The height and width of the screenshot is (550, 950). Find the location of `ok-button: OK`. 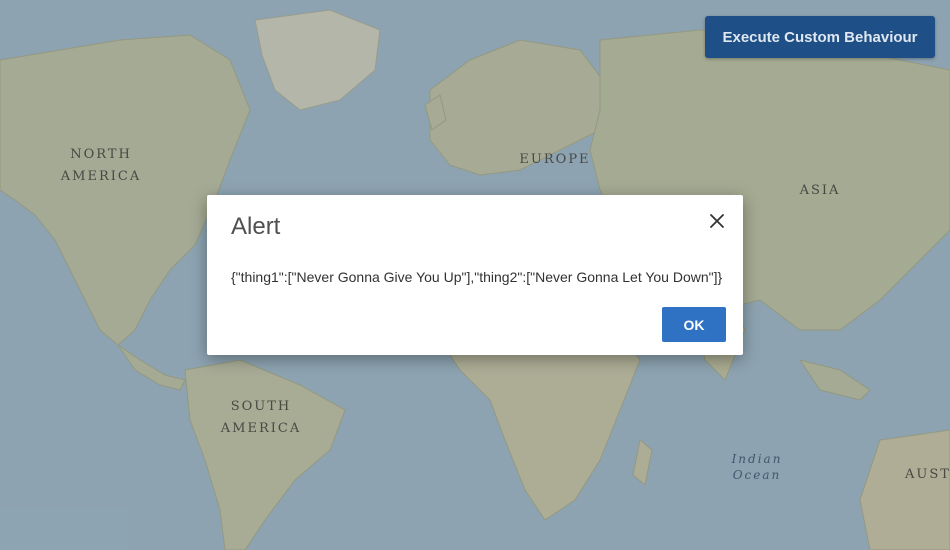

ok-button: OK is located at coordinates (694, 324).